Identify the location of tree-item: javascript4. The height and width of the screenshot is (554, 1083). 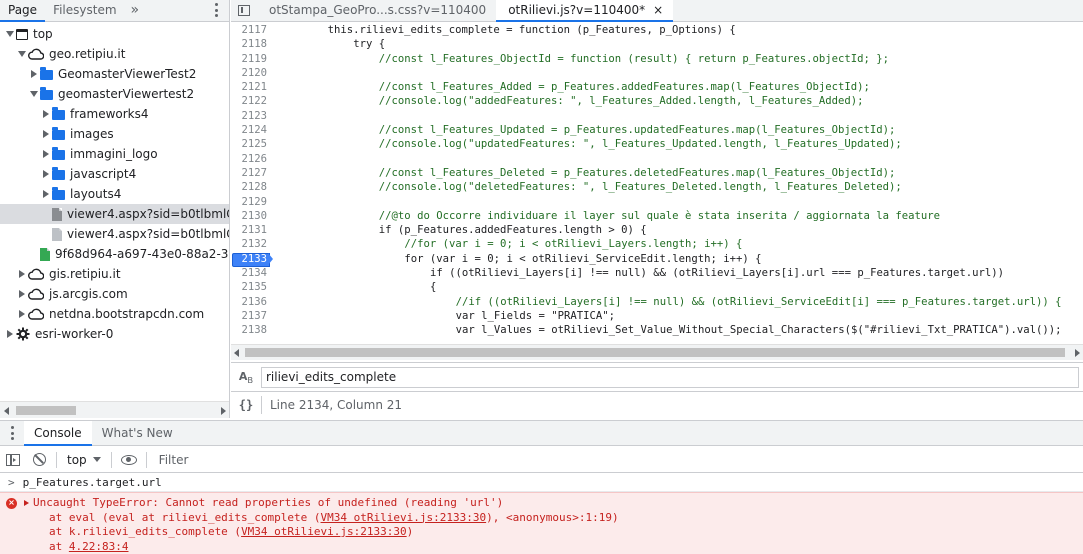
(114, 174).